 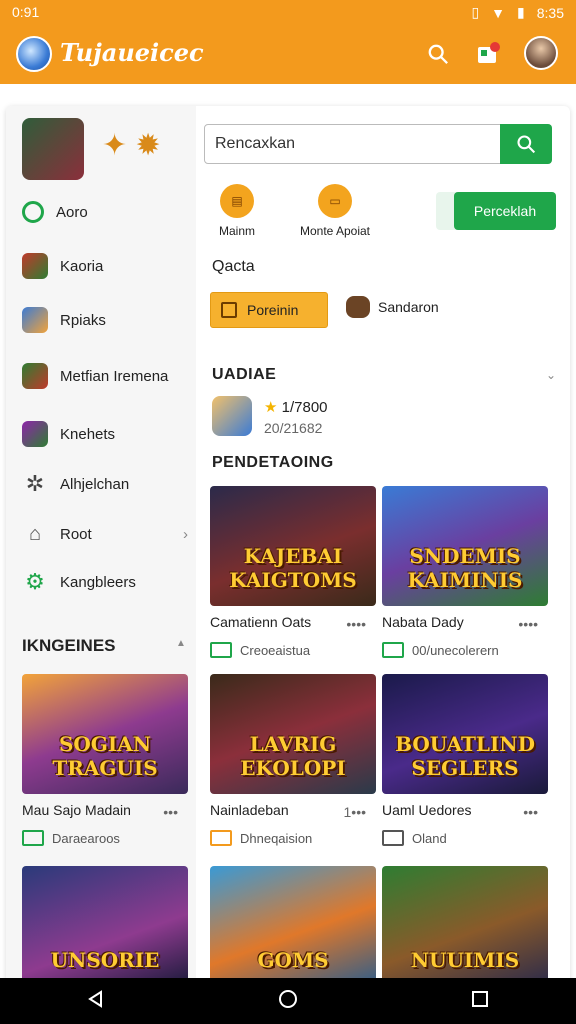 I want to click on chevron-up-icon: ▲, so click(x=181, y=643).